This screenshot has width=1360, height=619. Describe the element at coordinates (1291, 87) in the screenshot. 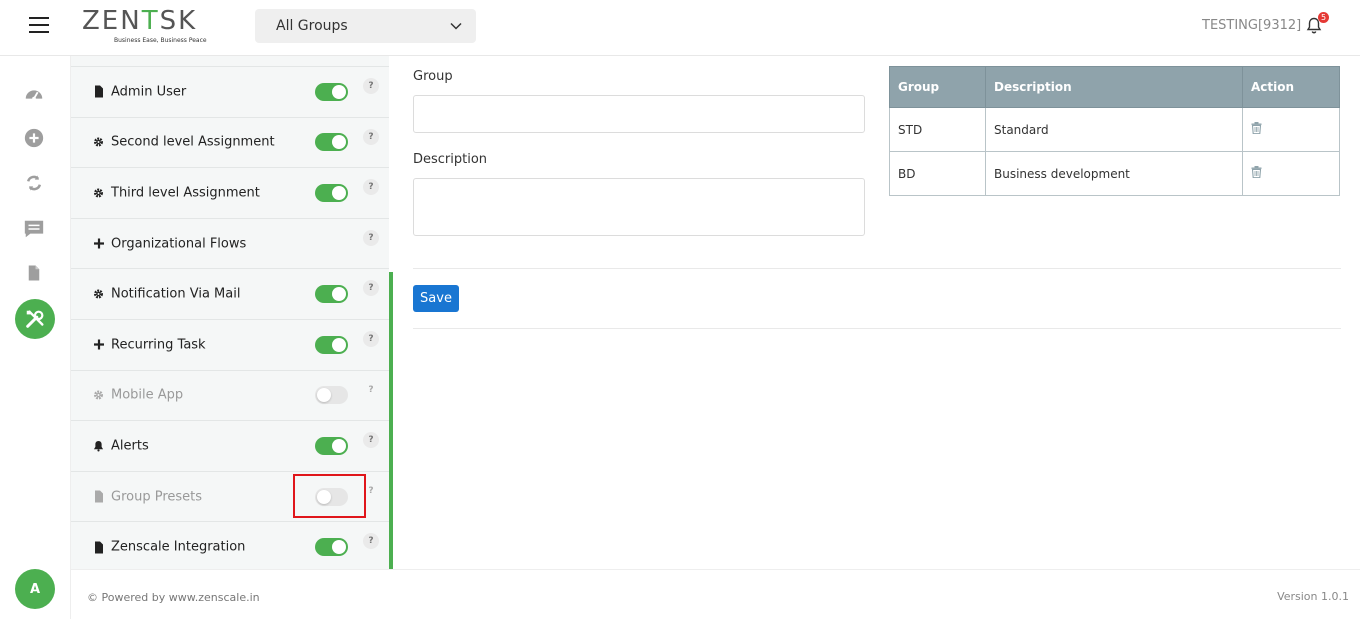

I see `header-action: Action` at that location.